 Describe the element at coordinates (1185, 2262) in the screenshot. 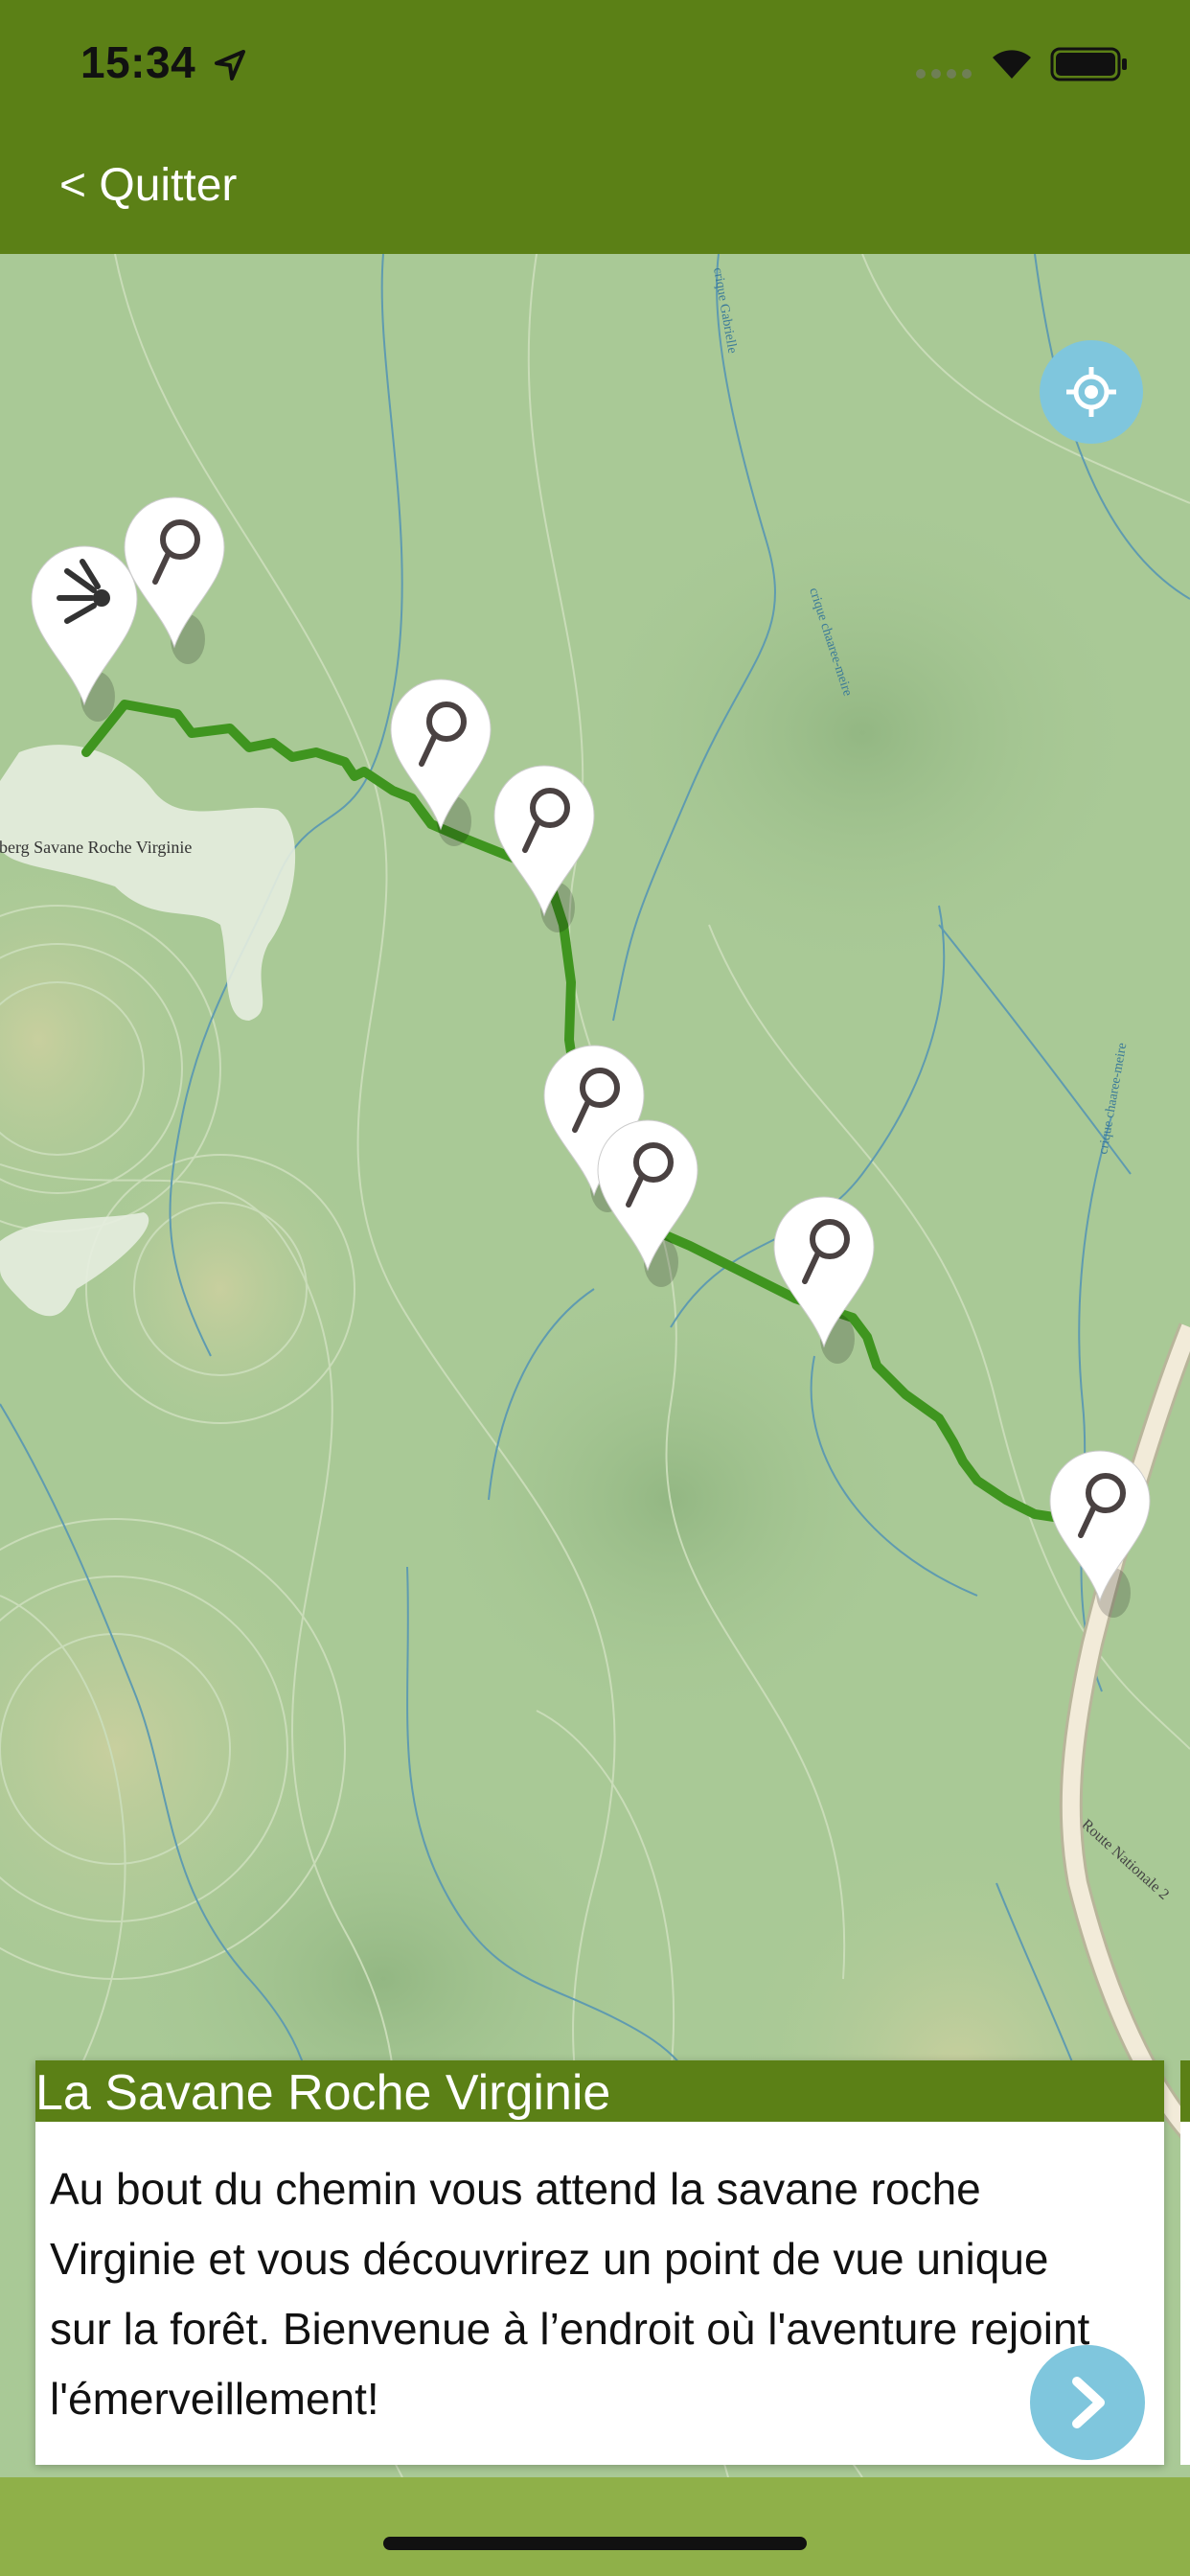

I see `next-poi-card-peek` at that location.